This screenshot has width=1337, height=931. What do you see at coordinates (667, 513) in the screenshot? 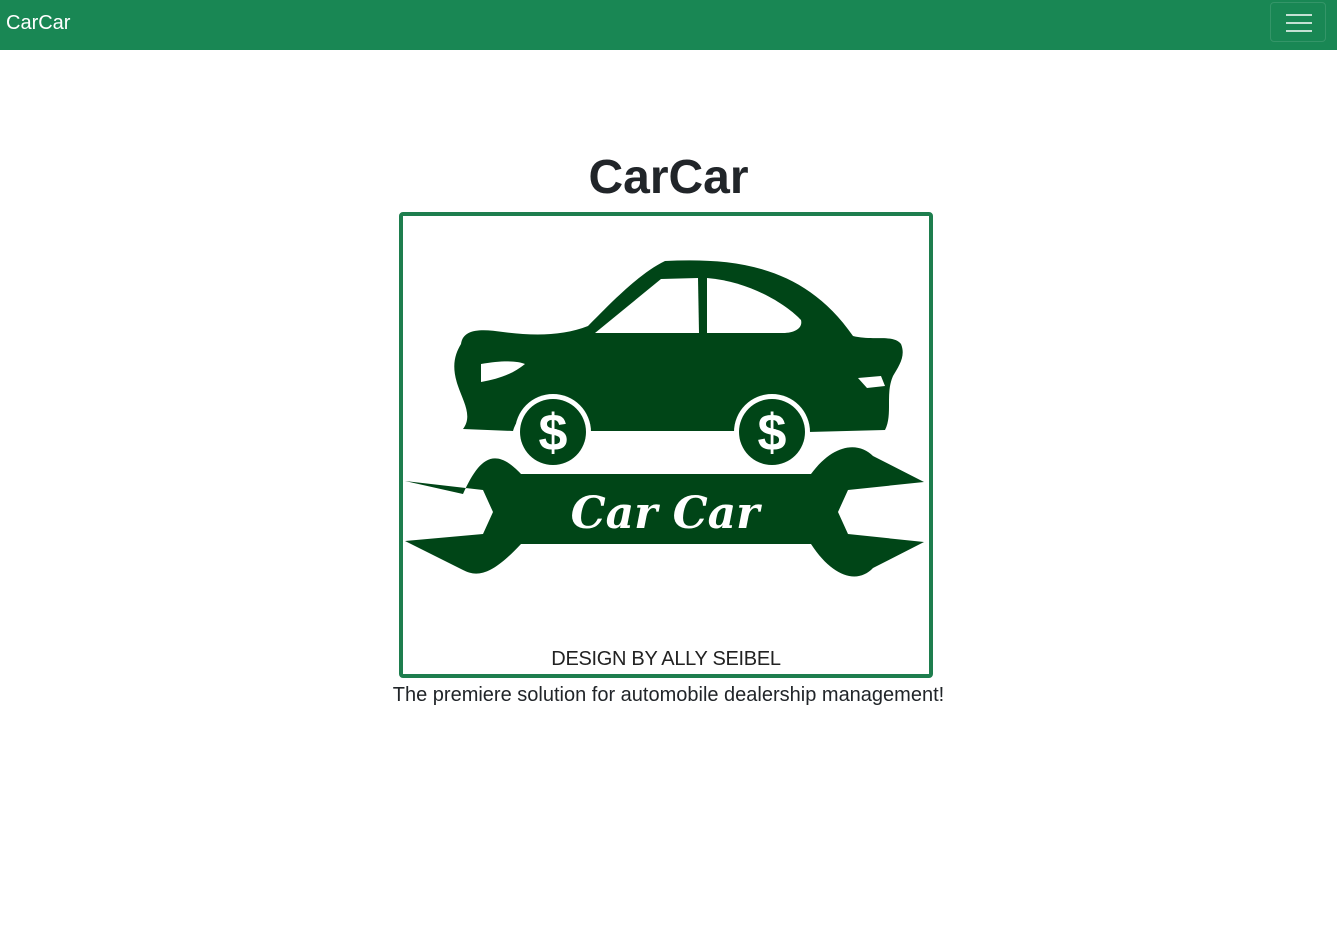
I see `logo-wordmark: Car Car` at bounding box center [667, 513].